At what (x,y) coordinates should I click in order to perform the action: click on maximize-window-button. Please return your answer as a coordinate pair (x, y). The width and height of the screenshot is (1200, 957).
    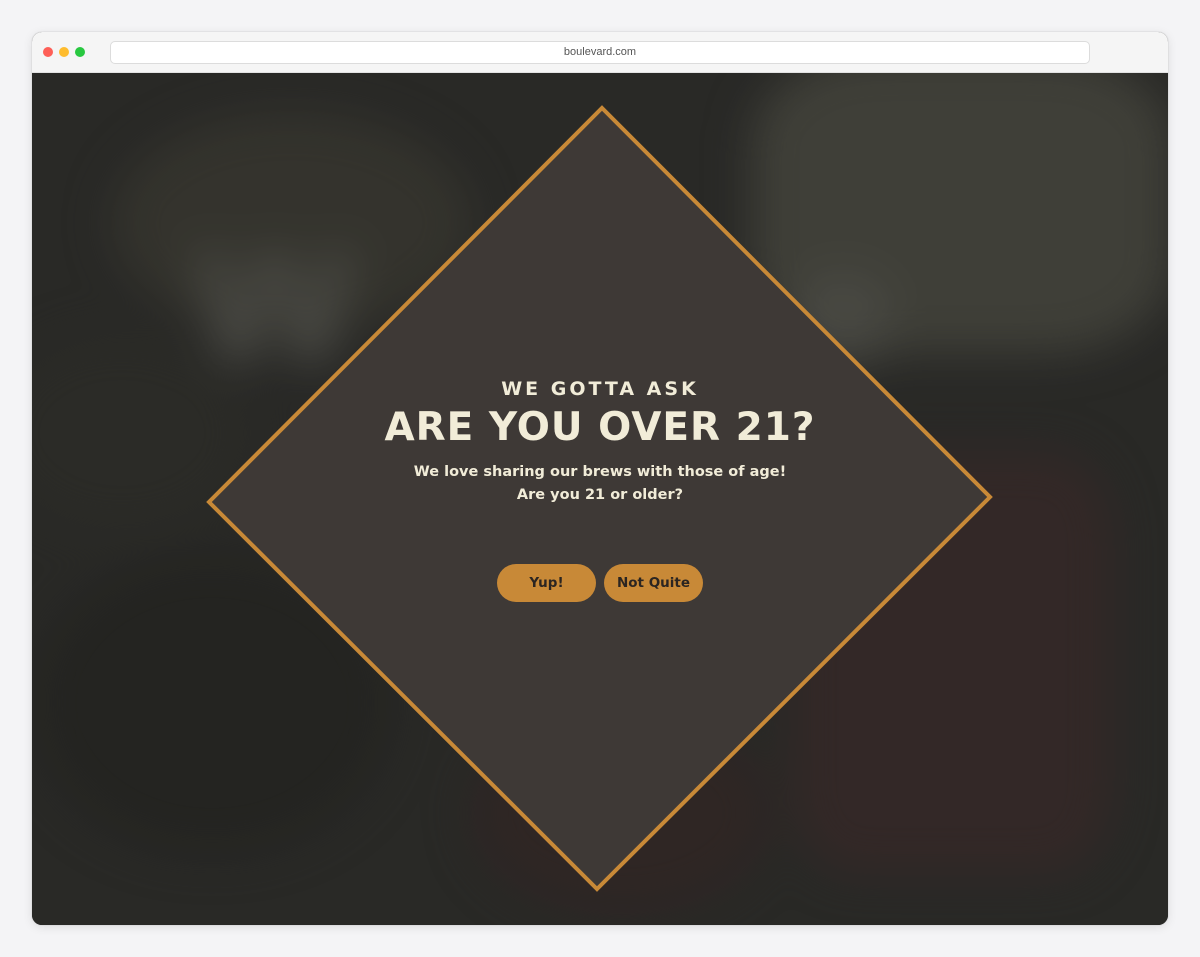
    Looking at the image, I should click on (80, 52).